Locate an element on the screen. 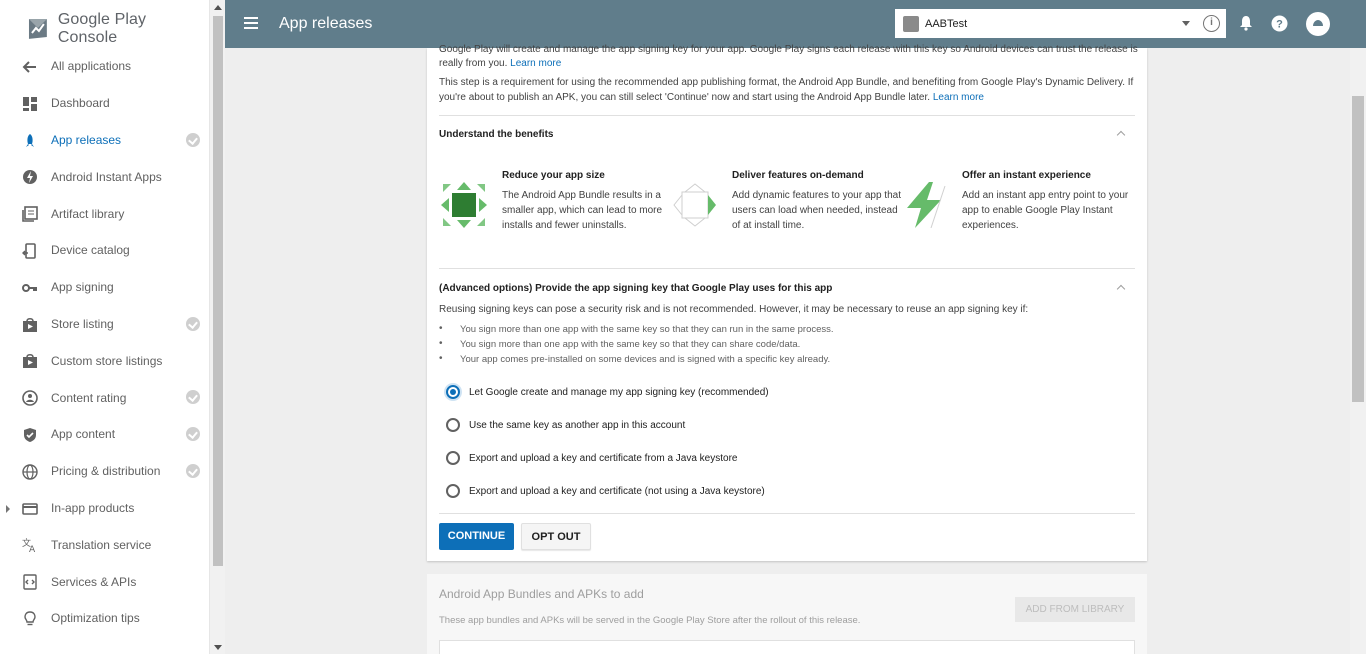 This screenshot has height=654, width=1366. expand-caret-icon is located at coordinates (8, 508).